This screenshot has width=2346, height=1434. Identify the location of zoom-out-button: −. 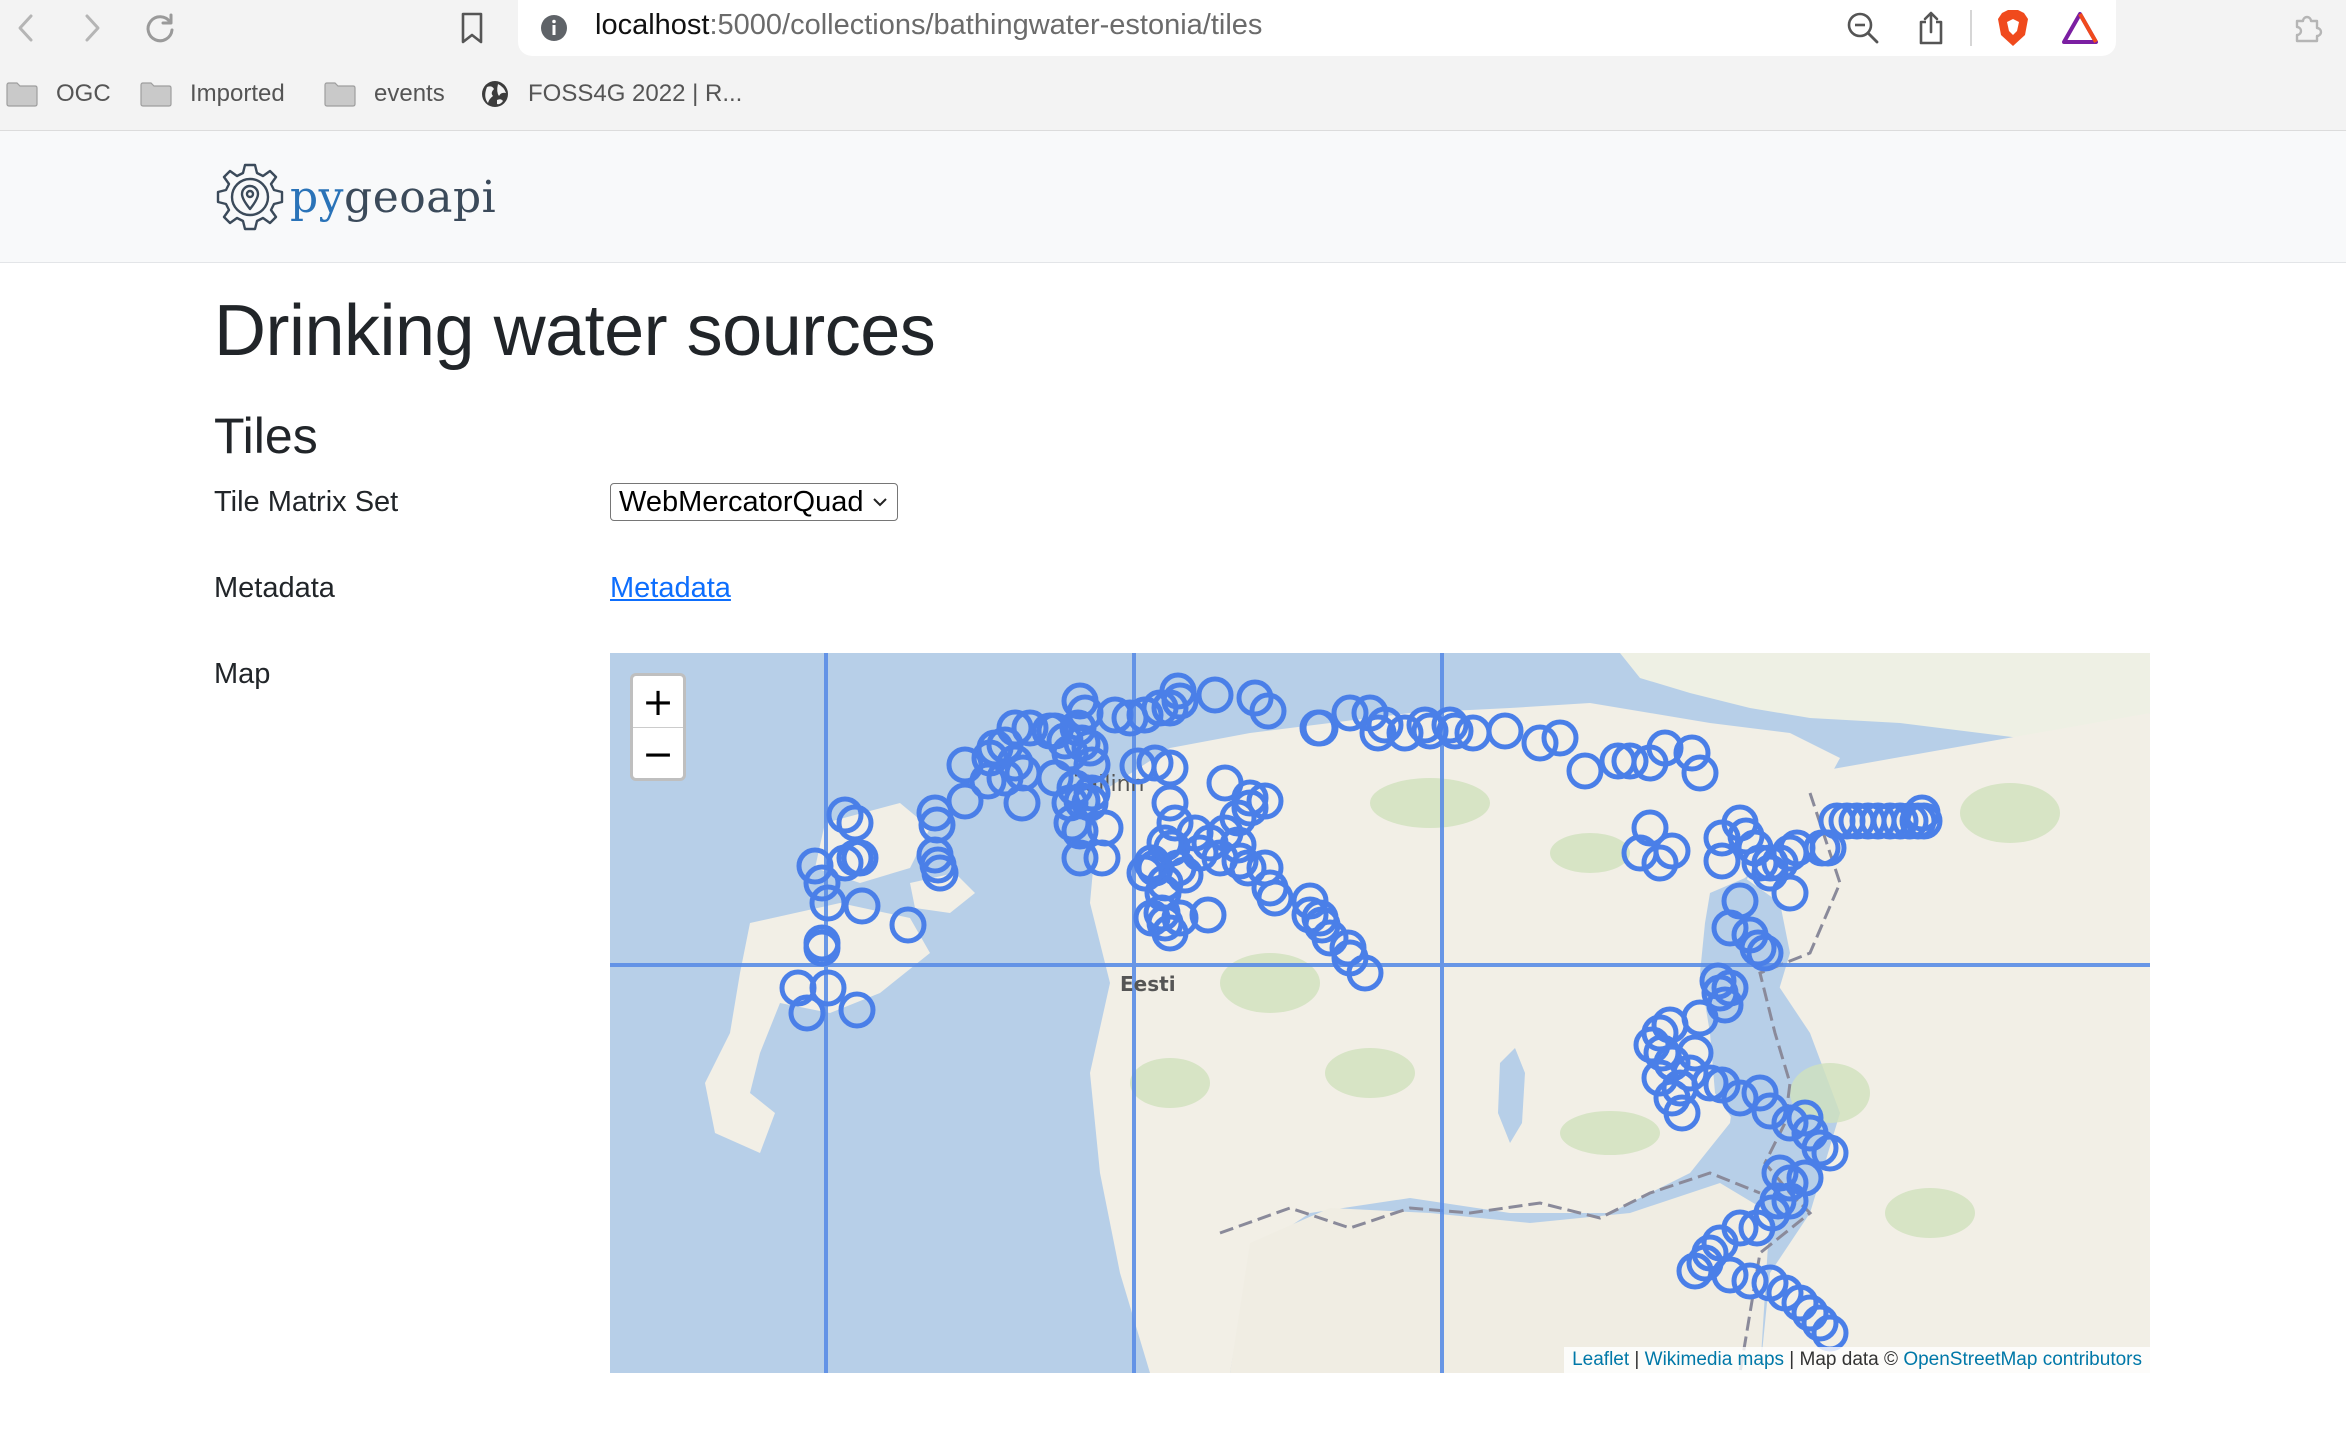
(658, 753).